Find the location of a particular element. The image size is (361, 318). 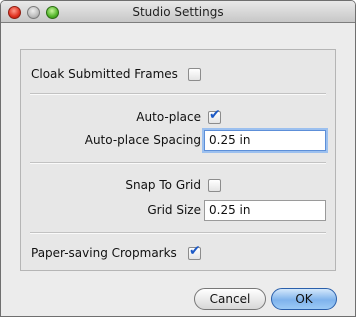

autoplace-checkbox: ✔ is located at coordinates (214, 115).